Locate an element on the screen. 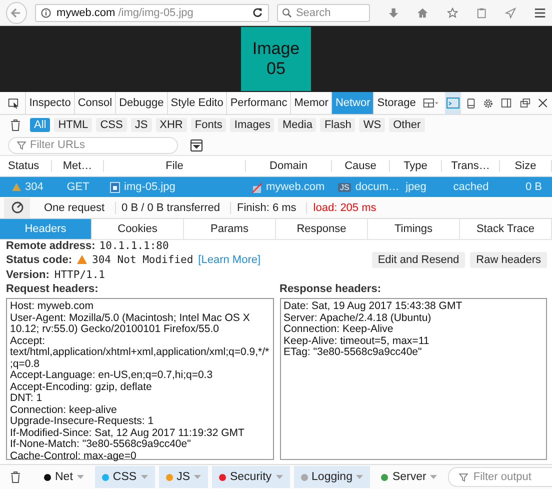 The width and height of the screenshot is (552, 489). clipboard-icon is located at coordinates (481, 12).